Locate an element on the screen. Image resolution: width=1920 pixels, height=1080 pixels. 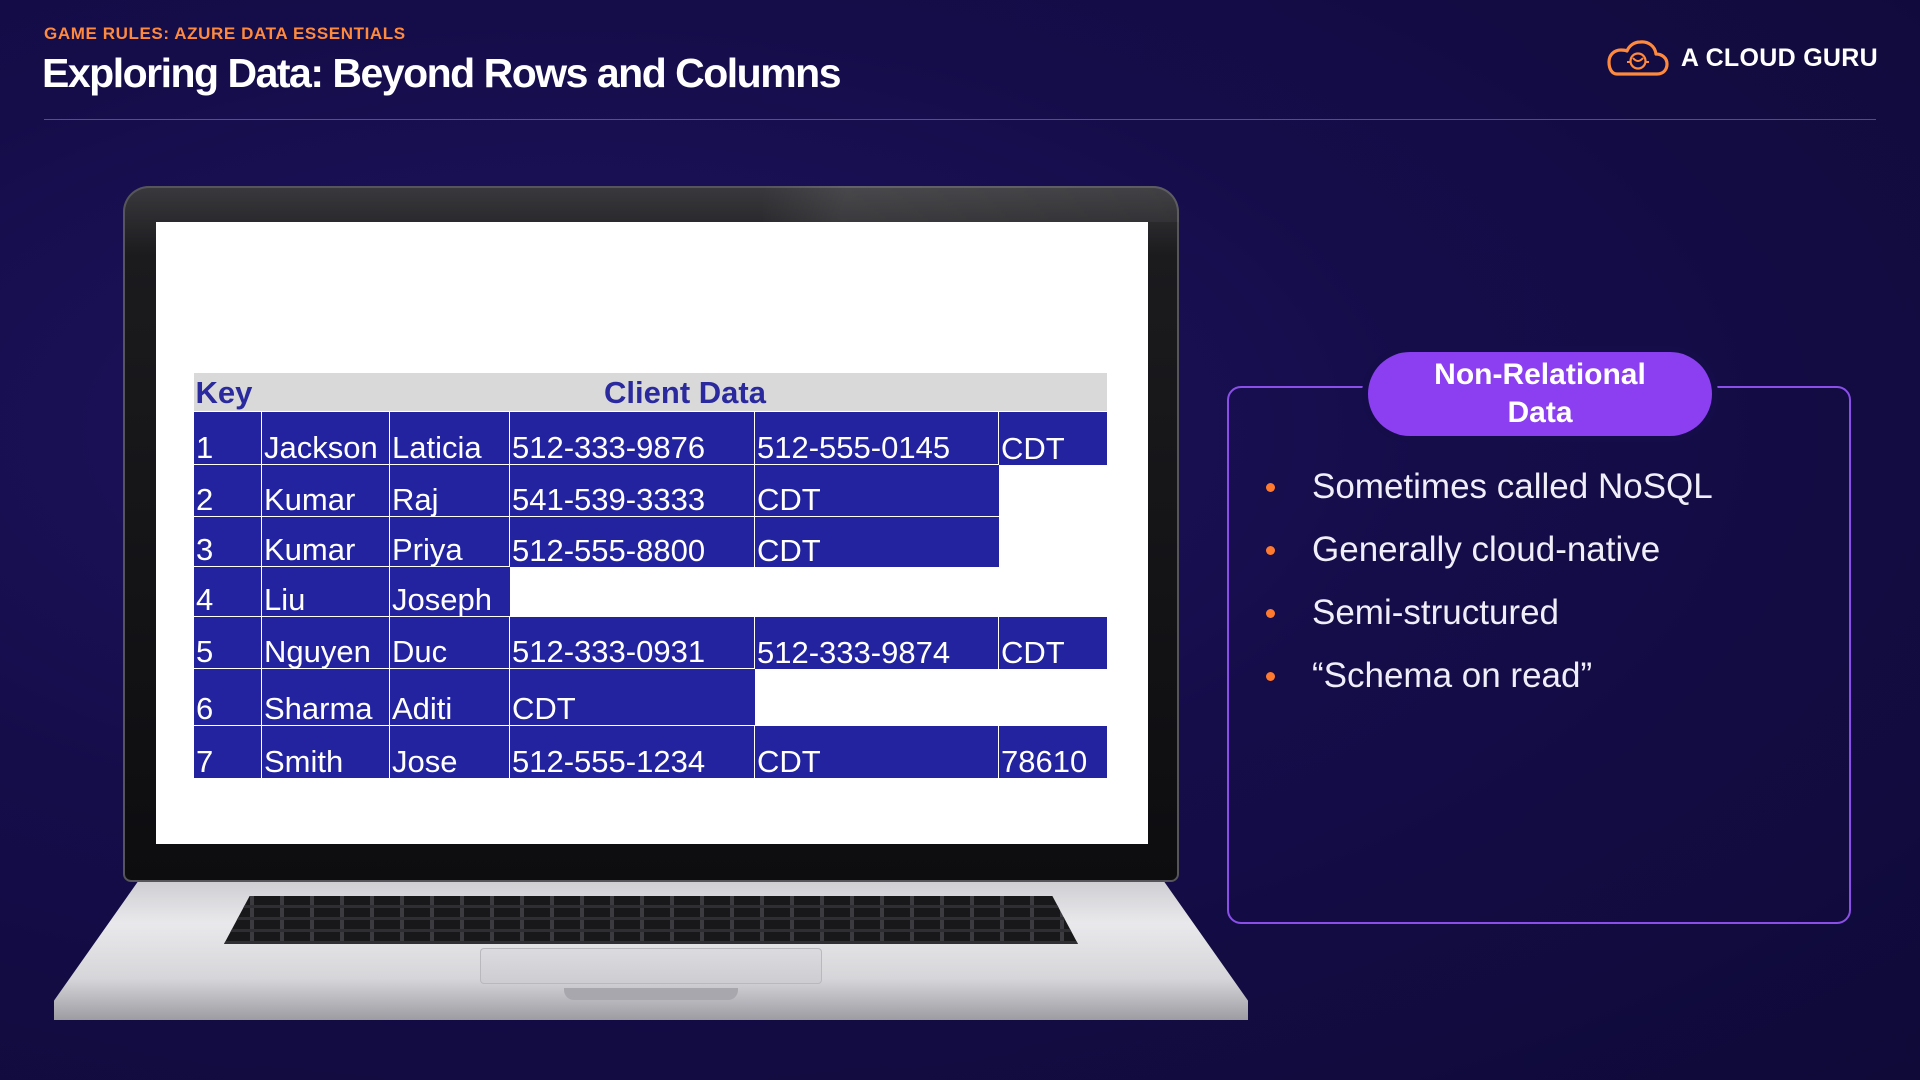
table-cell: 512-333-9874 is located at coordinates (876, 642).